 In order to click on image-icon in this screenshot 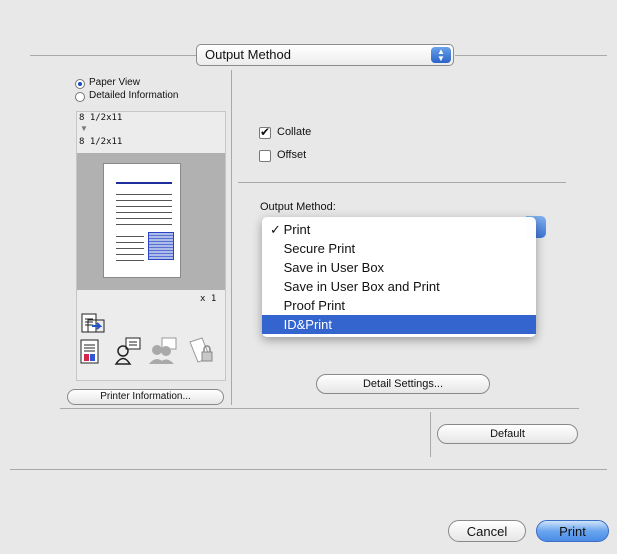, I will do `click(161, 246)`.